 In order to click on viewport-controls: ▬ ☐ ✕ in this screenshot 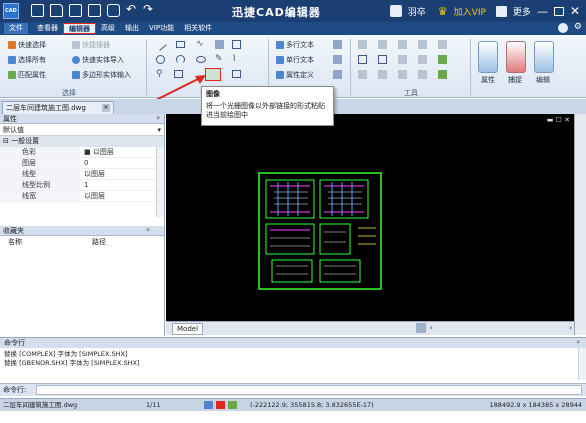, I will do `click(558, 120)`.